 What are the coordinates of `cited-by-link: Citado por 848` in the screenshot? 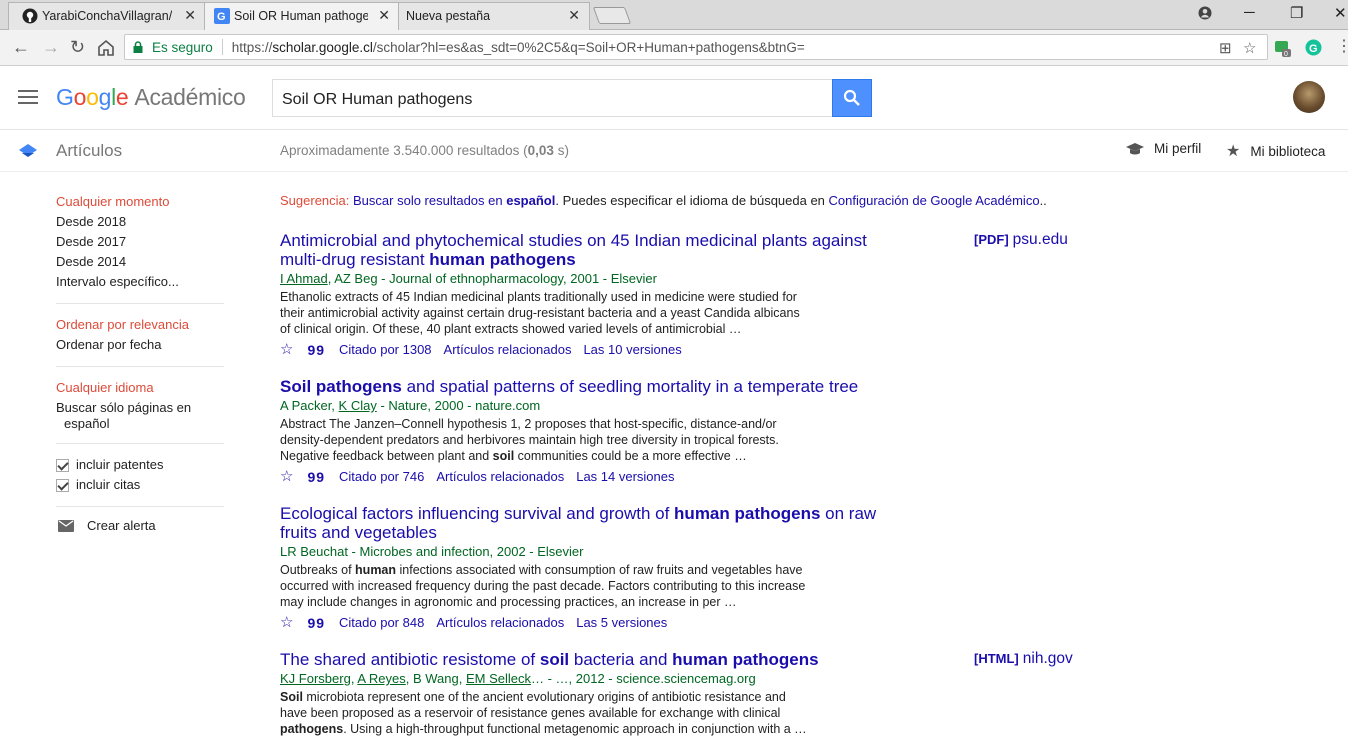 It's located at (381, 623).